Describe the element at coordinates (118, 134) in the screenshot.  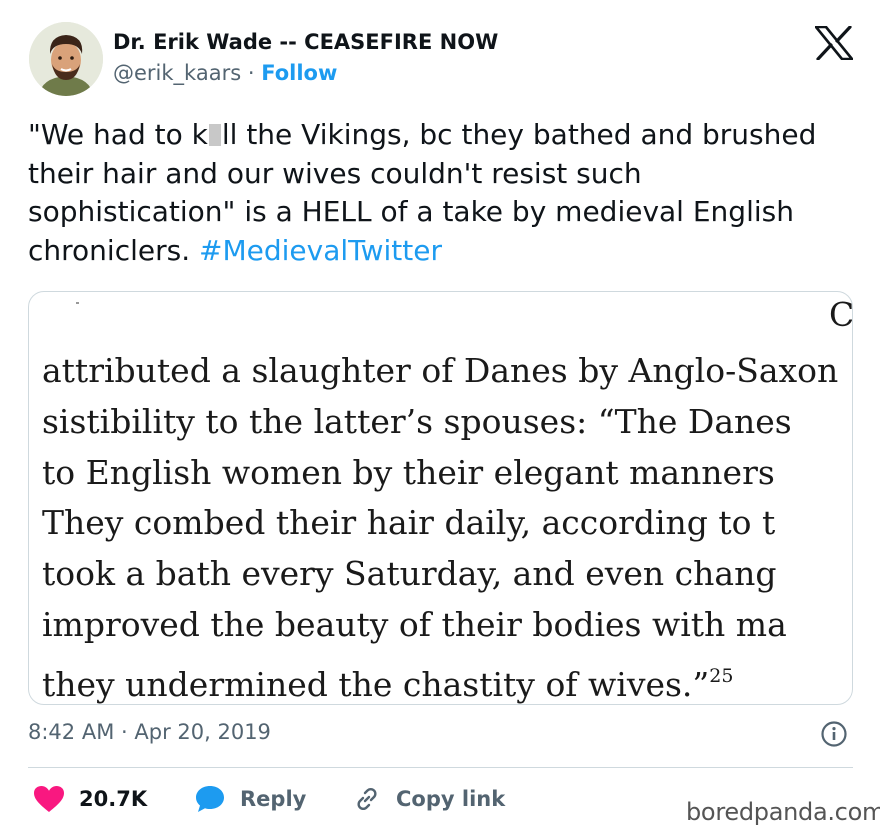
I see `tweet-text-start: "We had to k` at that location.